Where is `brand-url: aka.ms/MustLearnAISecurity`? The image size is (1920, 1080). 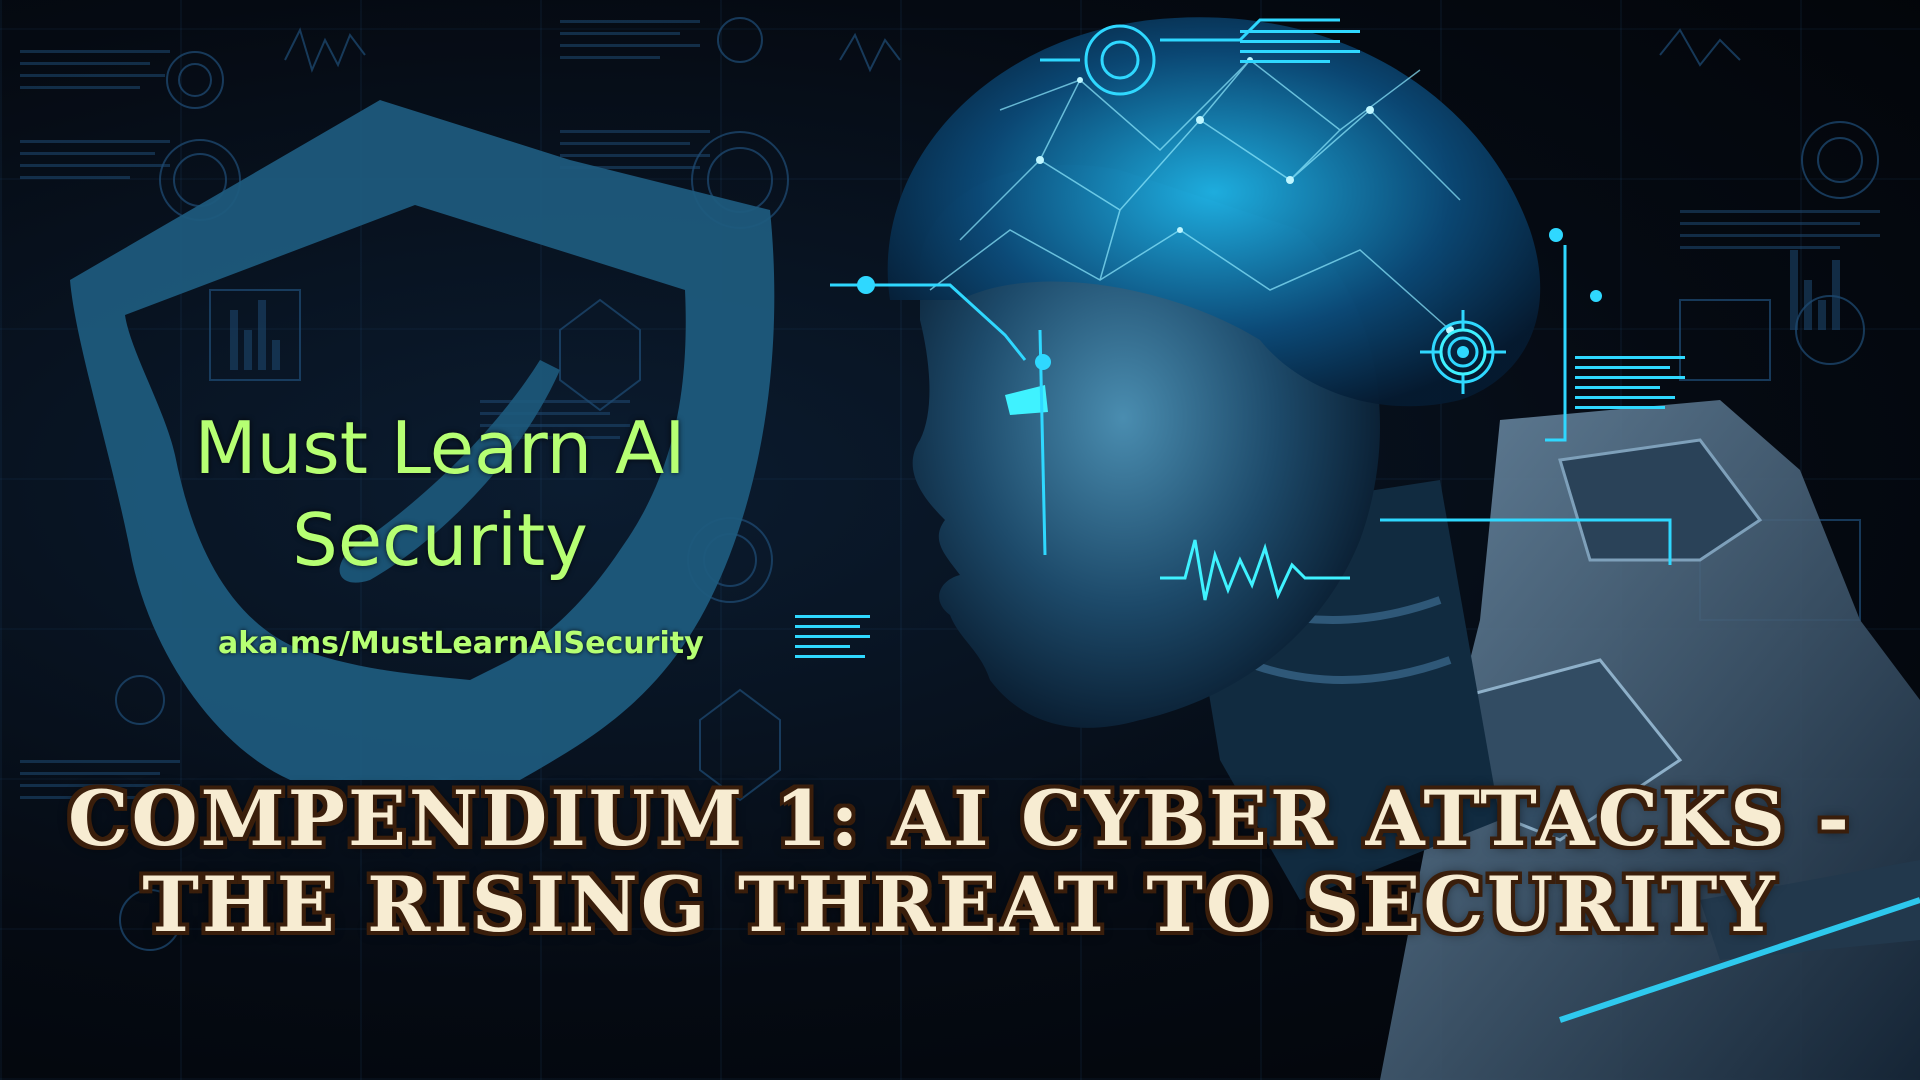
brand-url: aka.ms/MustLearnAISecurity is located at coordinates (461, 643).